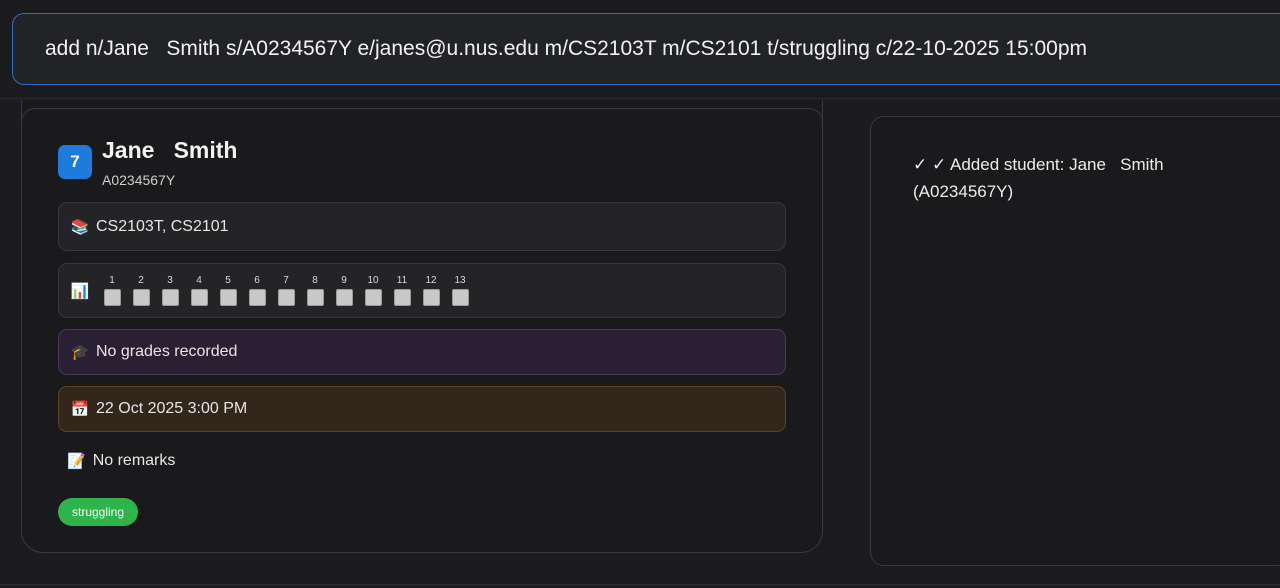  What do you see at coordinates (141, 280) in the screenshot?
I see `week-number: 2` at bounding box center [141, 280].